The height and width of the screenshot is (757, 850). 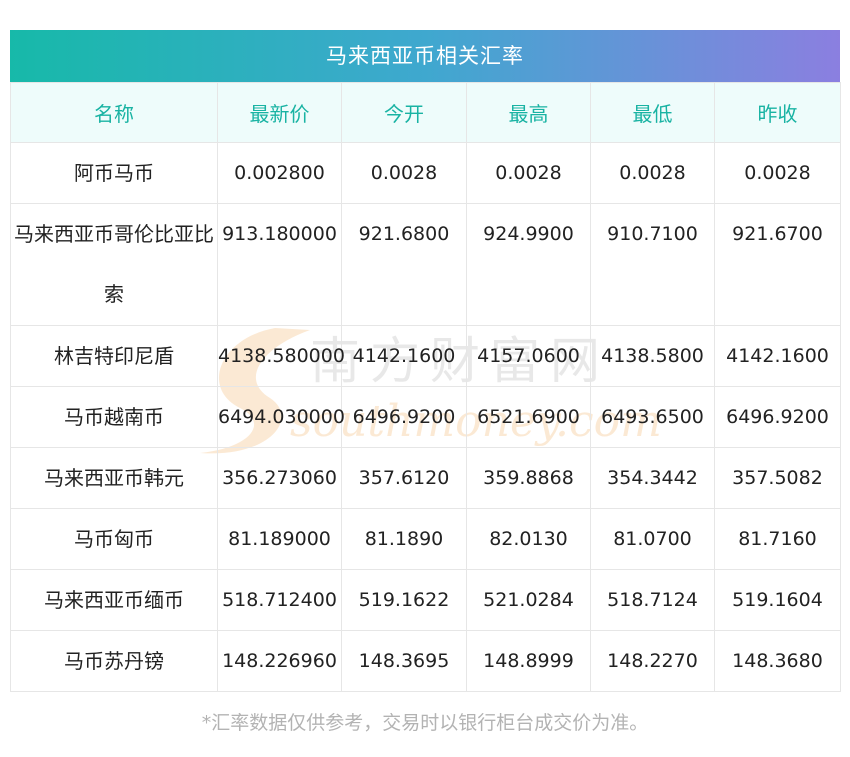 What do you see at coordinates (652, 417) in the screenshot?
I see `cell-low: 6493.6500` at bounding box center [652, 417].